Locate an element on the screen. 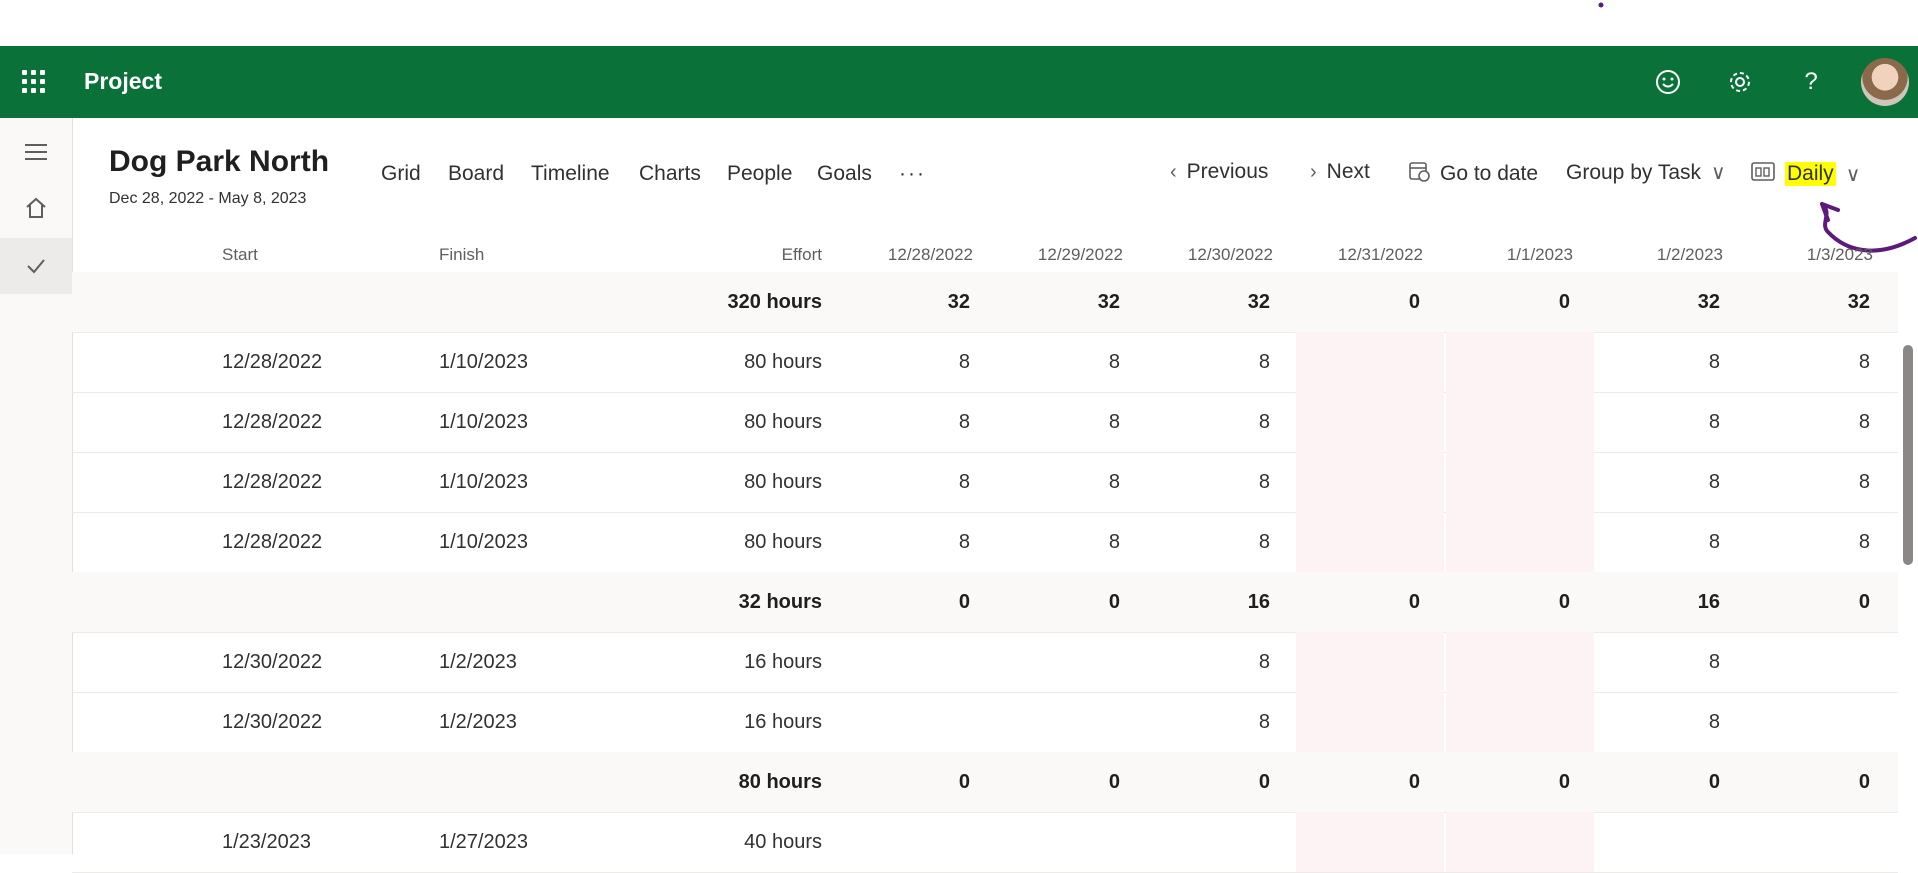  tab-goals: Goals is located at coordinates (844, 174).